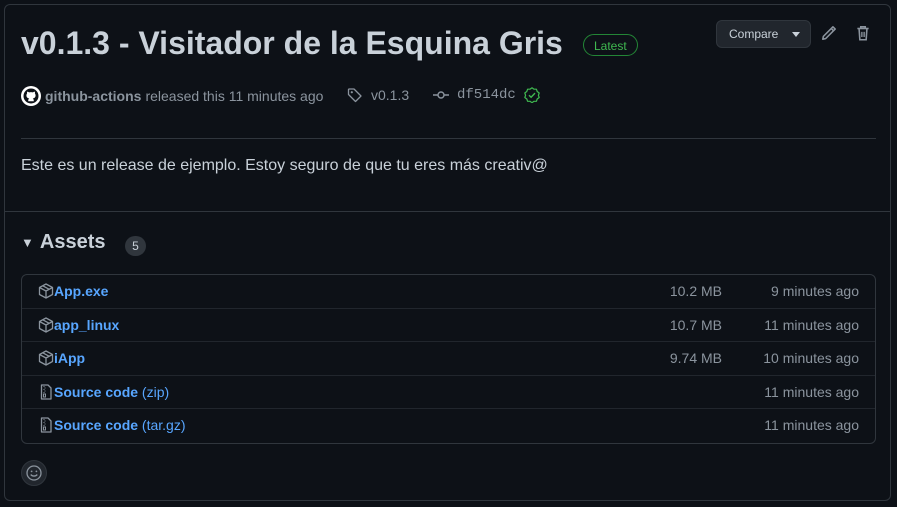  I want to click on assets-heading: Assets, so click(72, 242).